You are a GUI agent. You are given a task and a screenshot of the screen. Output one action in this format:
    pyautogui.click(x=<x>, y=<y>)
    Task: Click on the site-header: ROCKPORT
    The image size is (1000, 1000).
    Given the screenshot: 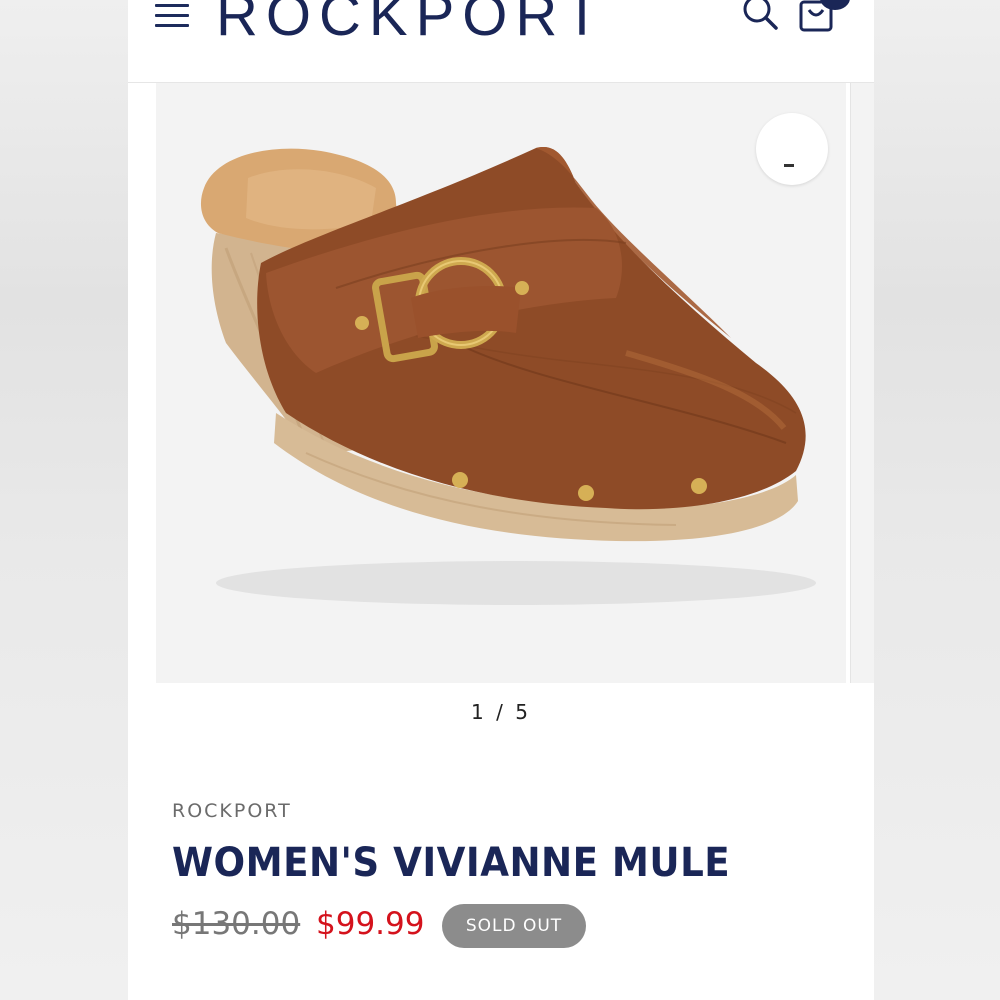 What is the action you would take?
    pyautogui.click(x=501, y=41)
    